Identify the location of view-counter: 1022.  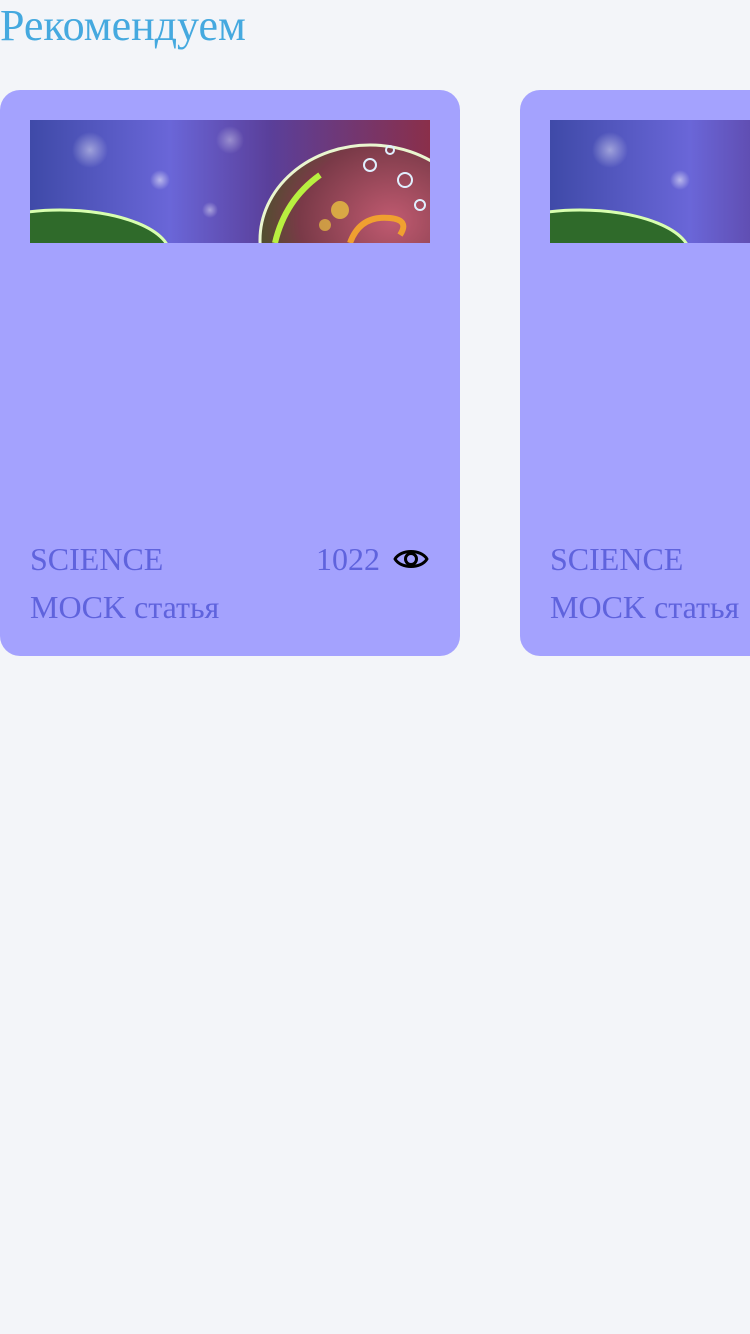
(373, 559).